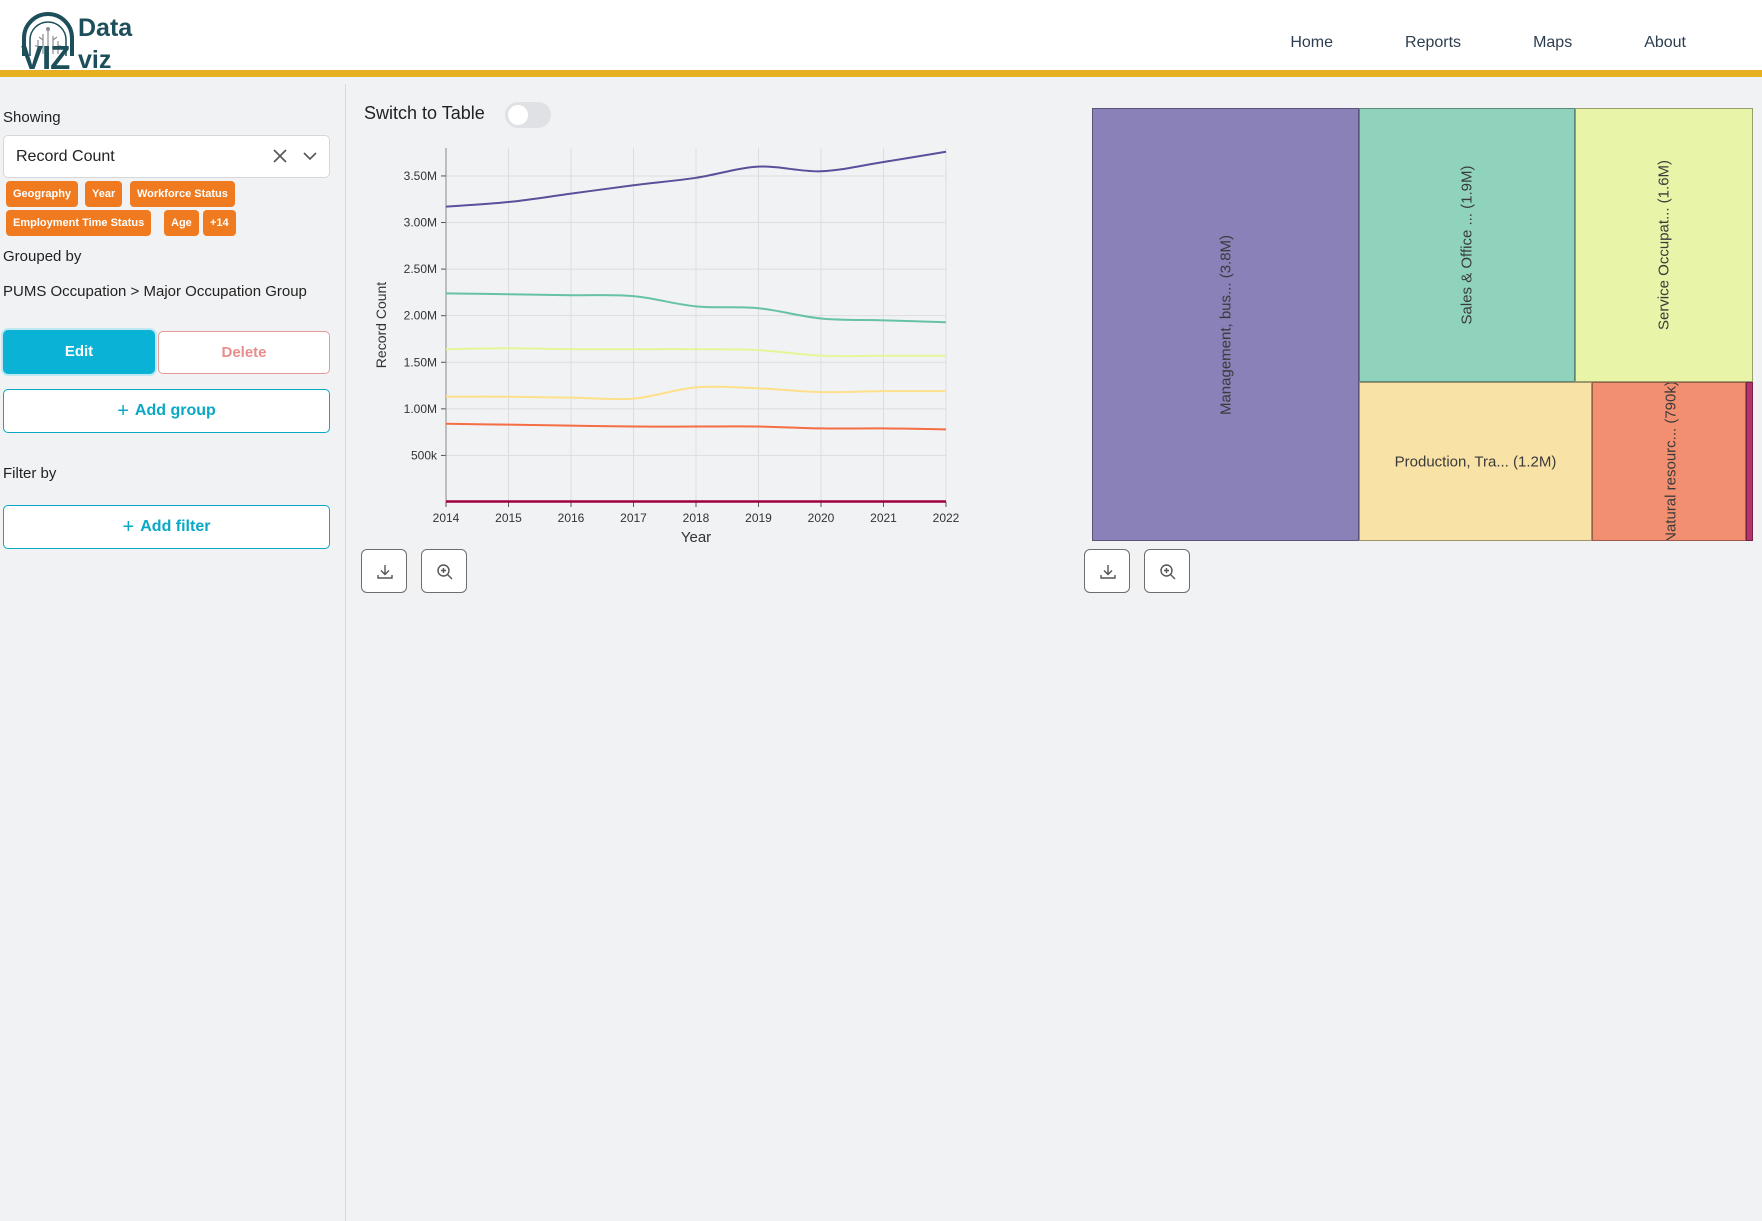  I want to click on main-nav: Home Reports Maps About, so click(1488, 43).